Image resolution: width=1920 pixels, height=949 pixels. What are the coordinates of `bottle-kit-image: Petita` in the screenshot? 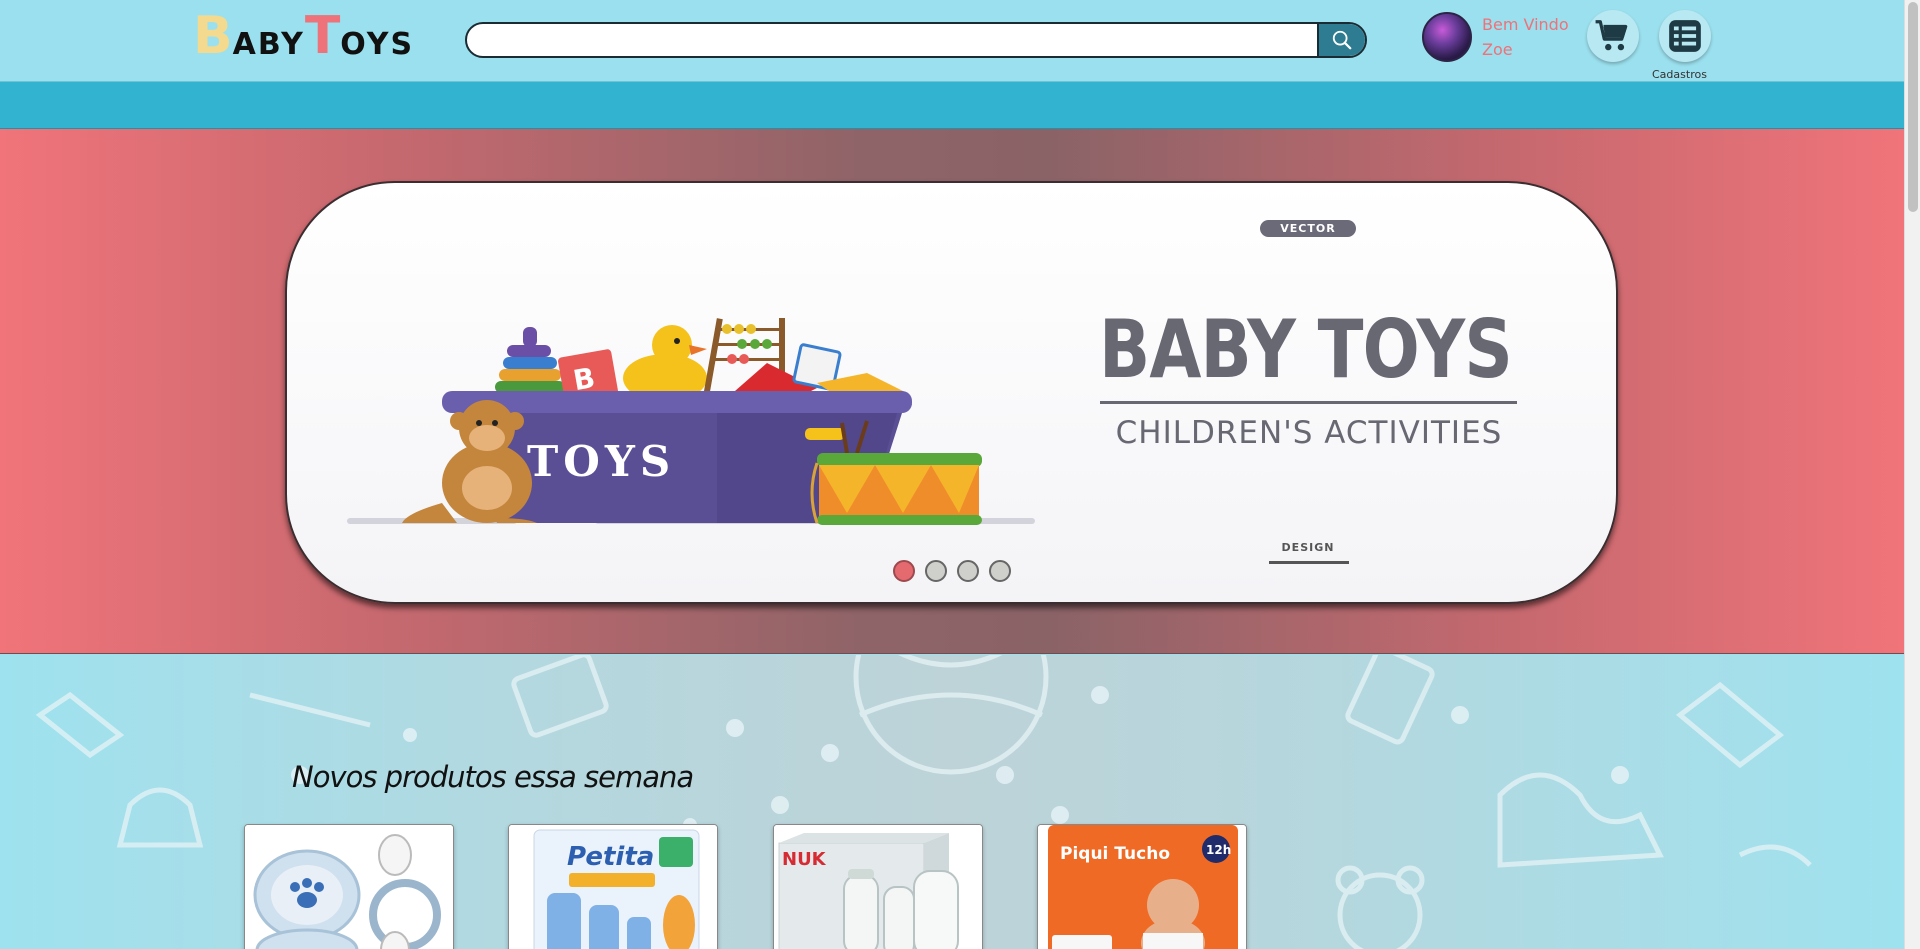 It's located at (613, 887).